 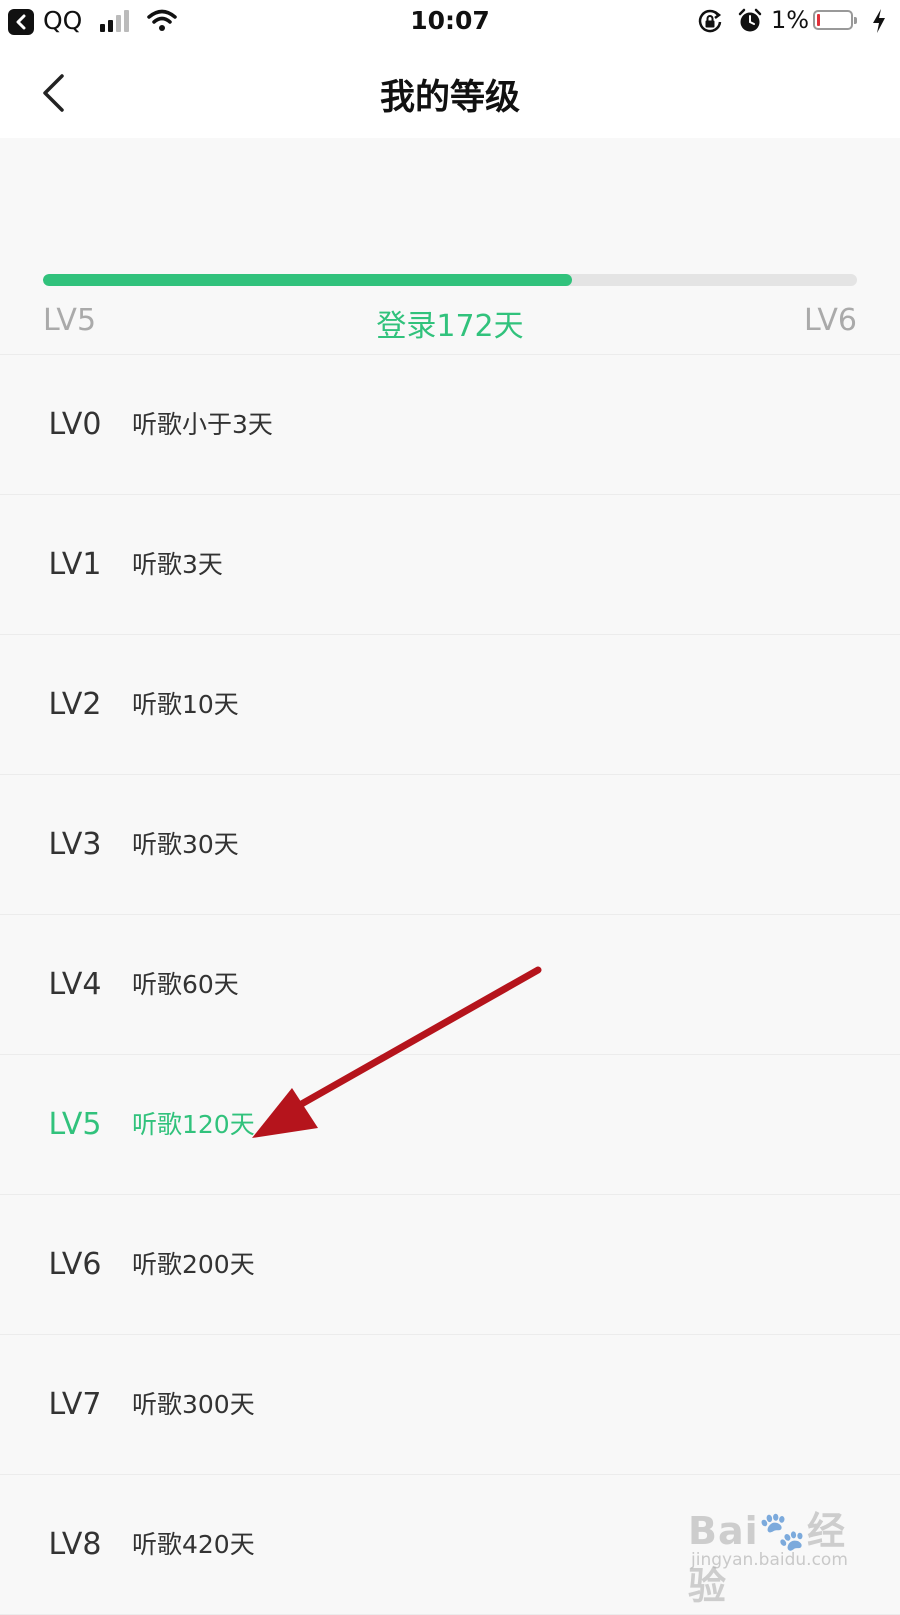 I want to click on progress-fill, so click(x=308, y=280).